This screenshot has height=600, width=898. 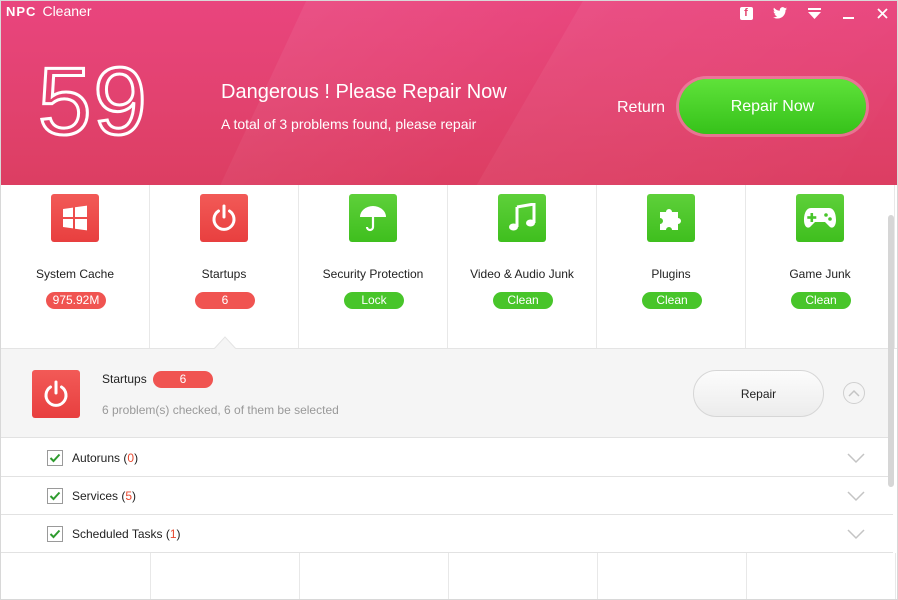 I want to click on list-item-autoruns: Autoruns (0), so click(x=446, y=458).